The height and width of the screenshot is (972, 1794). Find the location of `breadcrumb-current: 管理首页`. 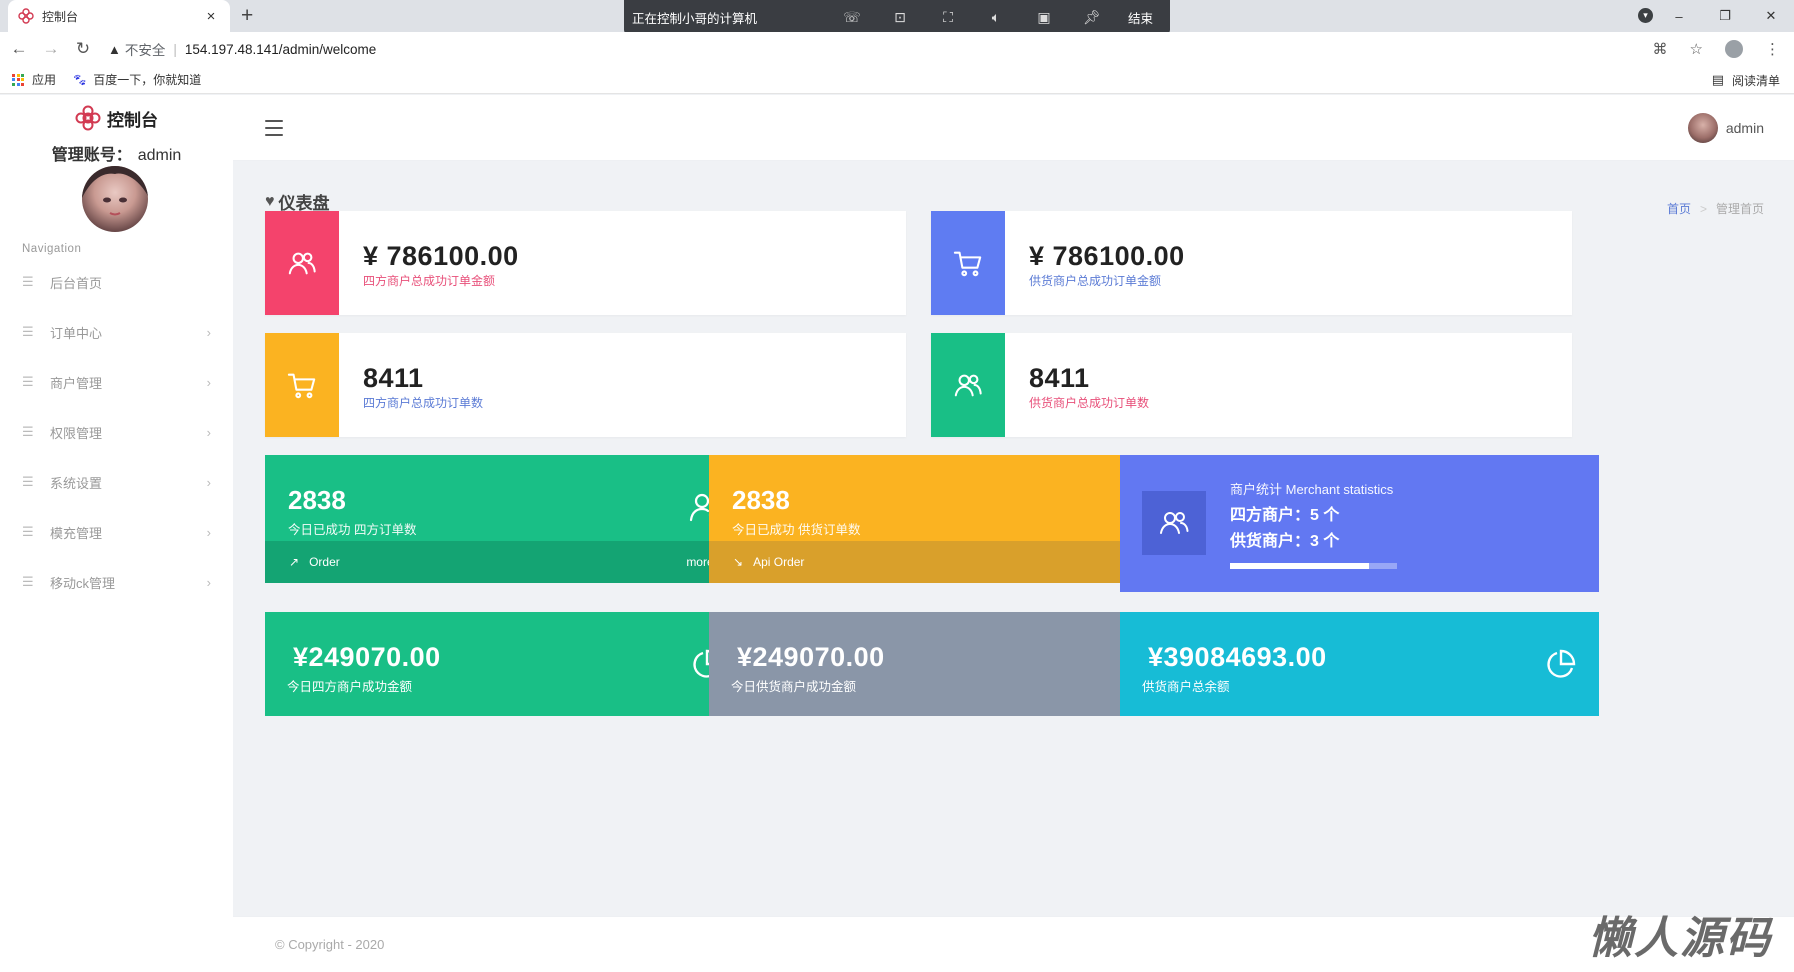

breadcrumb-current: 管理首页 is located at coordinates (1739, 209).